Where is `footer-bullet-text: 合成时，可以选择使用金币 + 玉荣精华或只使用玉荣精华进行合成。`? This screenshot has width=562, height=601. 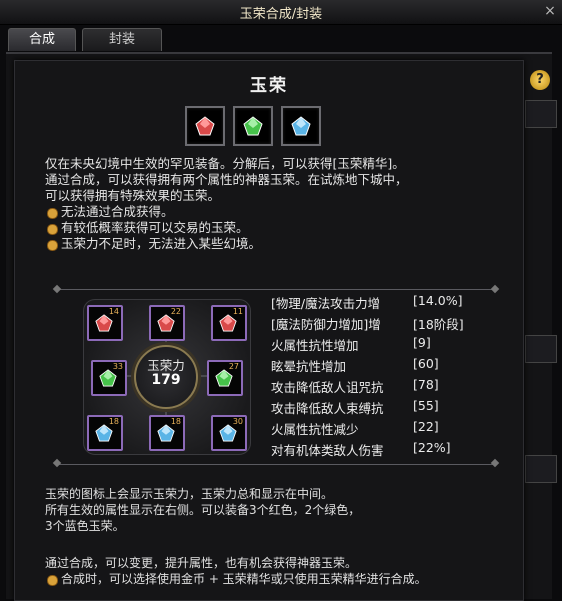
footer-bullet-text: 合成时，可以选择使用金币 + 玉荣精华或只使用玉荣精华进行合成。 is located at coordinates (244, 579).